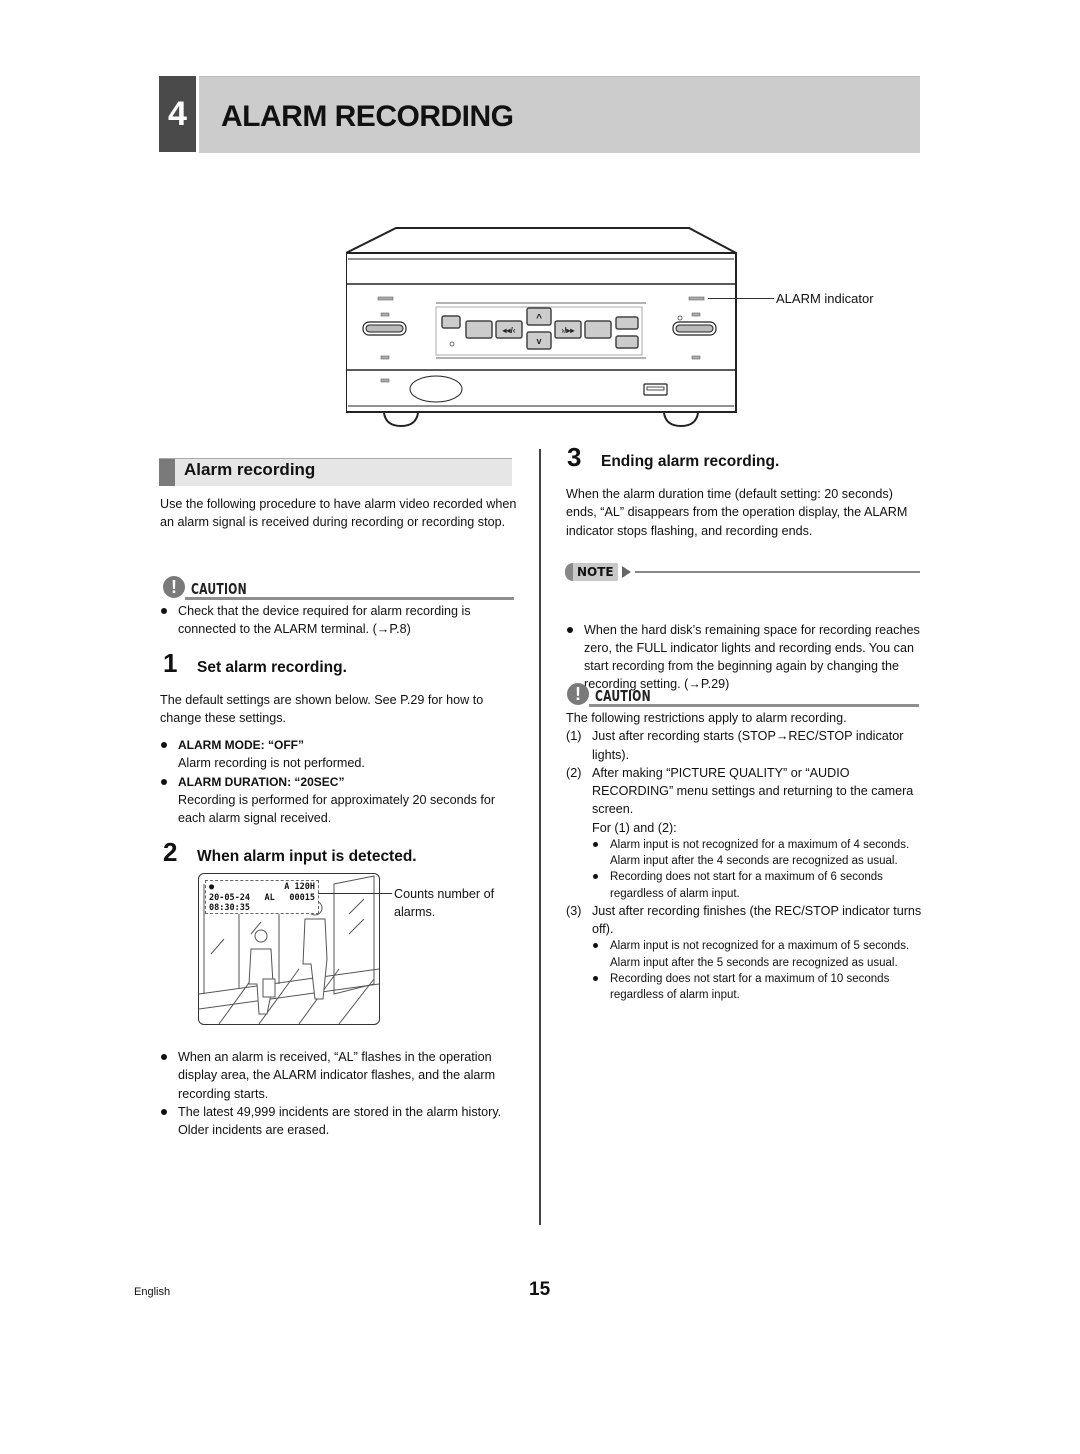 This screenshot has height=1454, width=1080. Describe the element at coordinates (302, 897) in the screenshot. I see `alarm-count: 00015` at that location.